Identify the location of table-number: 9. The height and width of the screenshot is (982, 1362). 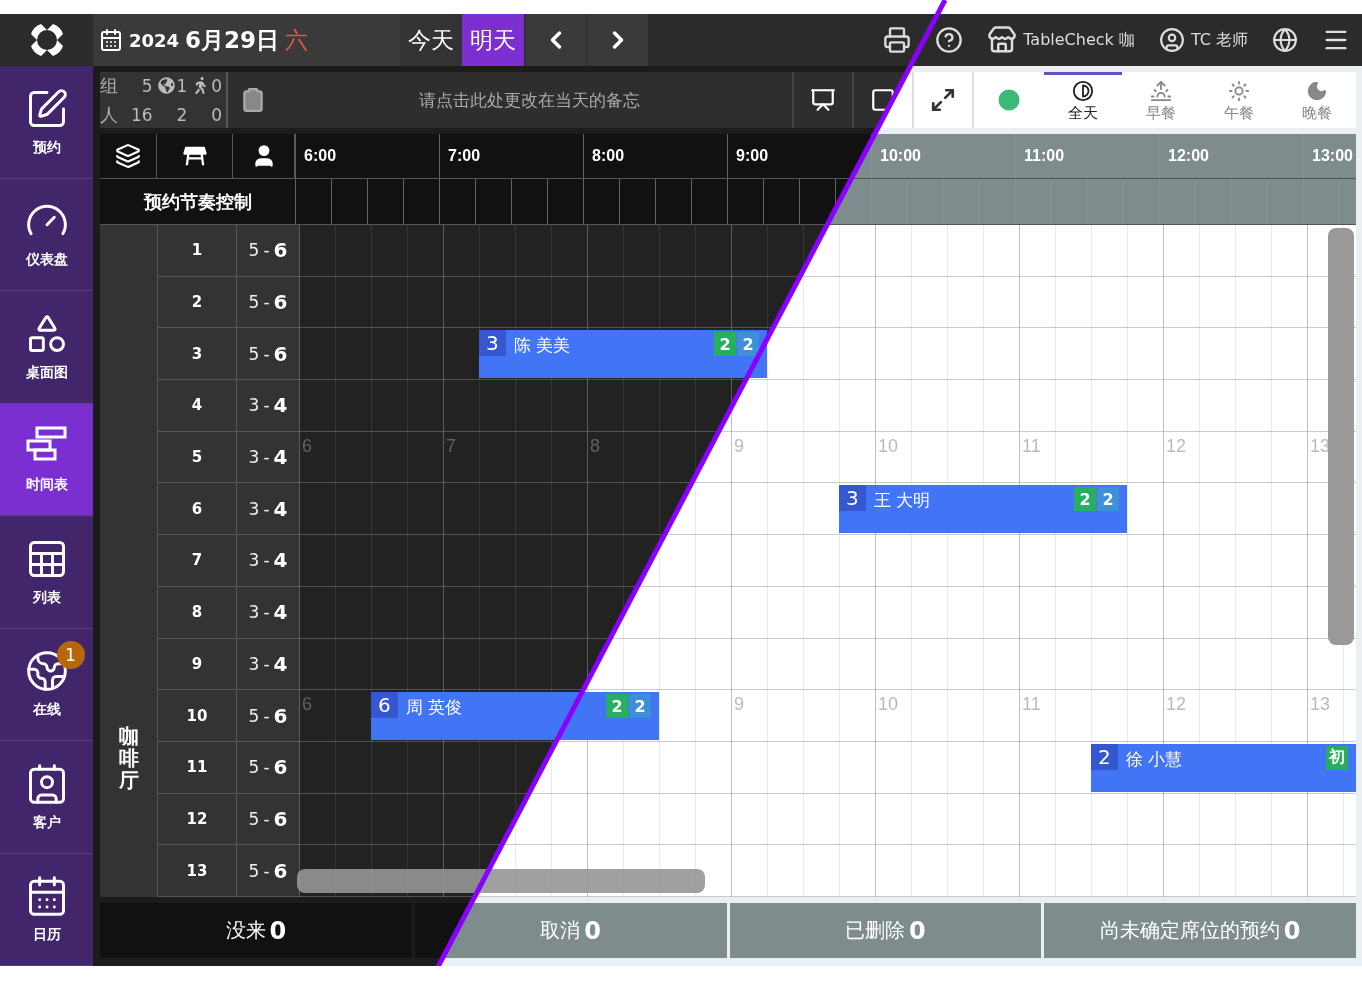
(197, 664).